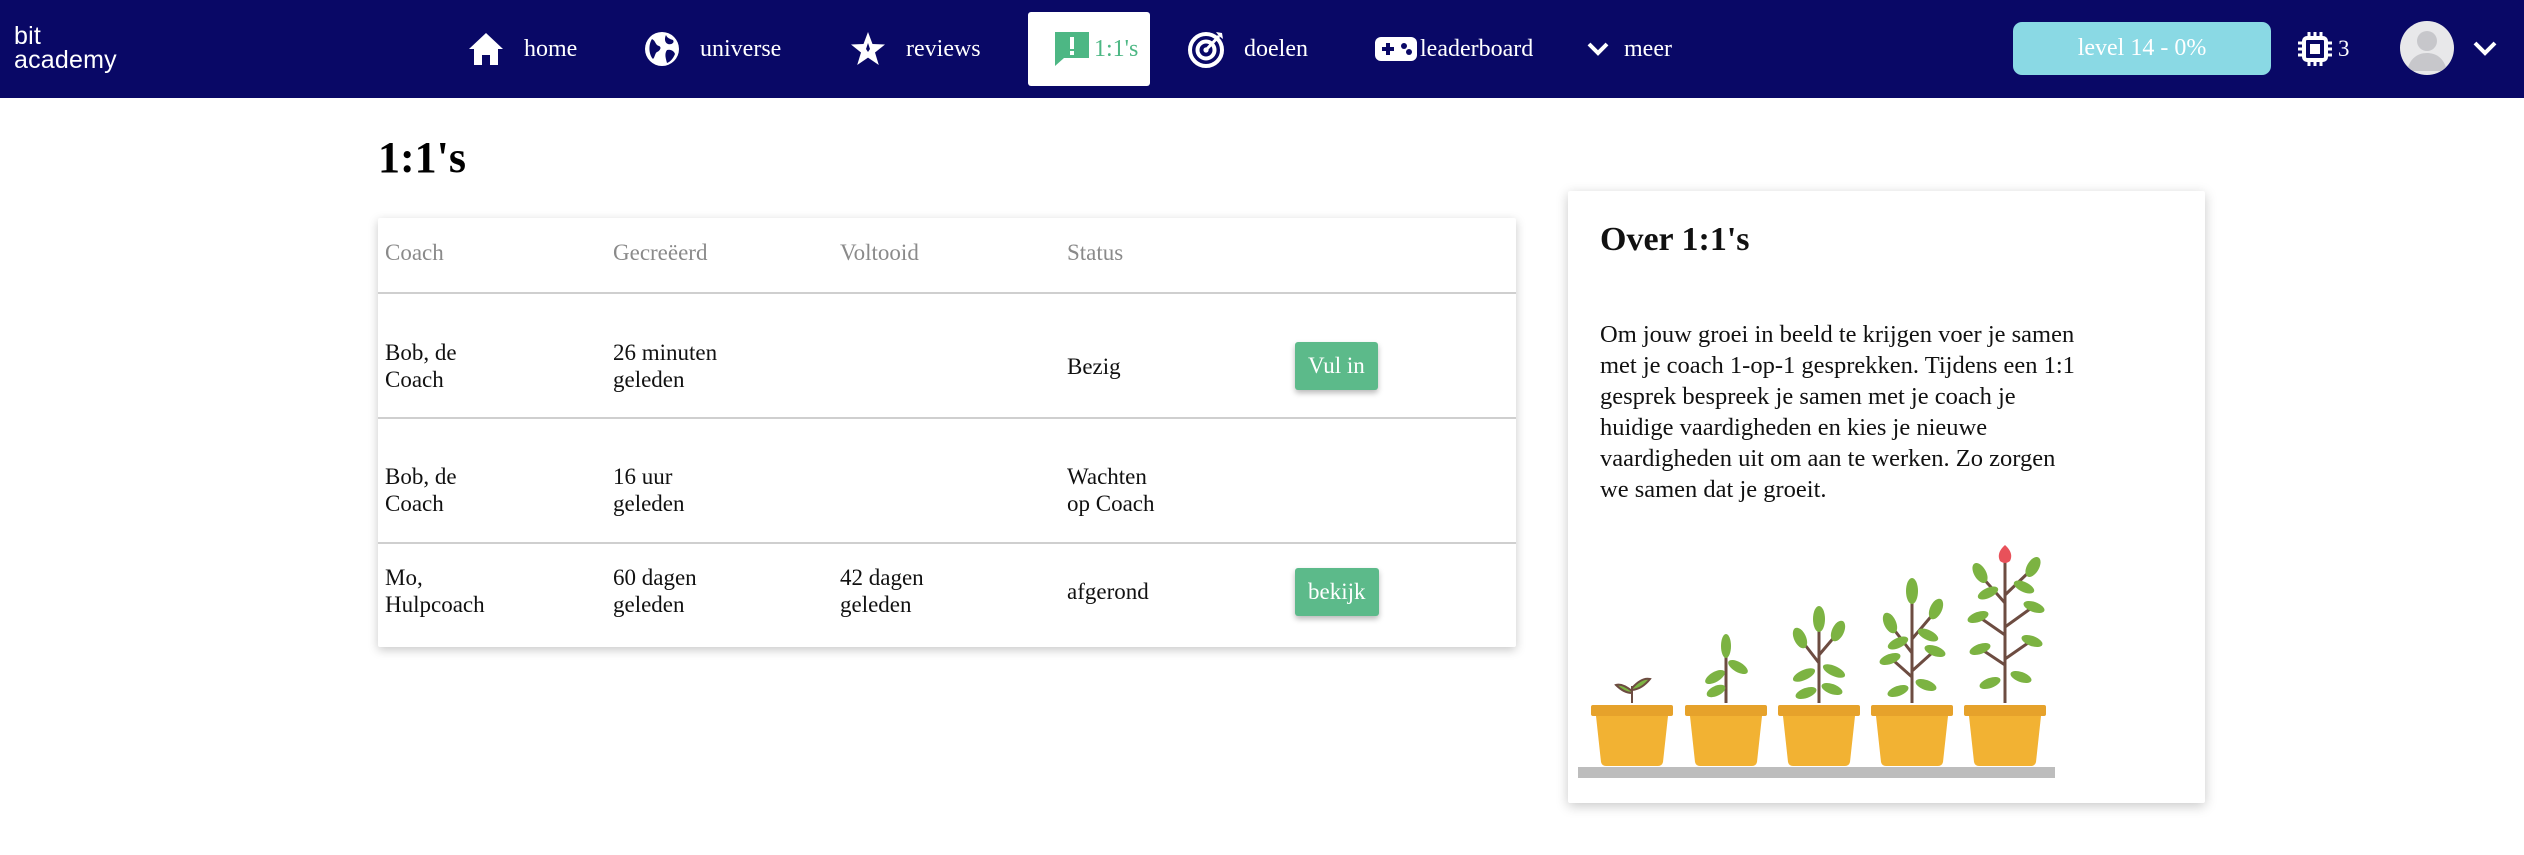 This screenshot has width=2524, height=855. I want to click on star-icon, so click(868, 49).